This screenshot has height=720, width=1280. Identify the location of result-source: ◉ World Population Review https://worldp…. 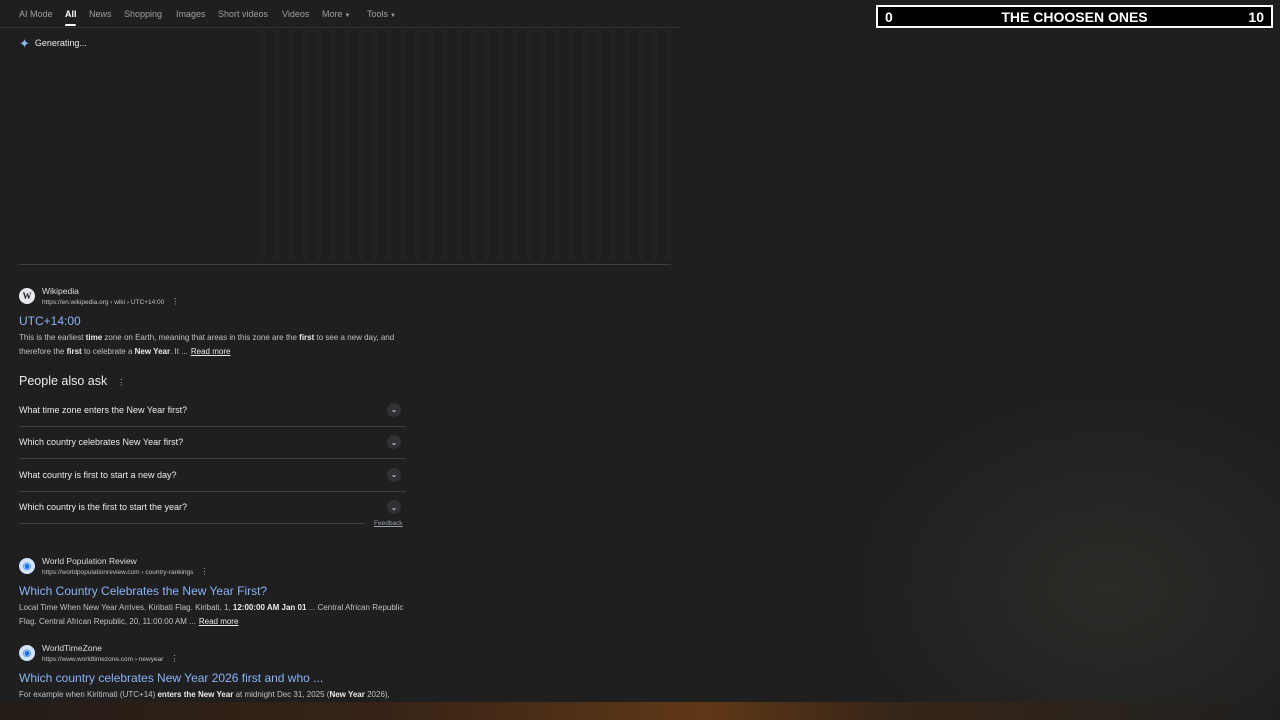
(219, 567).